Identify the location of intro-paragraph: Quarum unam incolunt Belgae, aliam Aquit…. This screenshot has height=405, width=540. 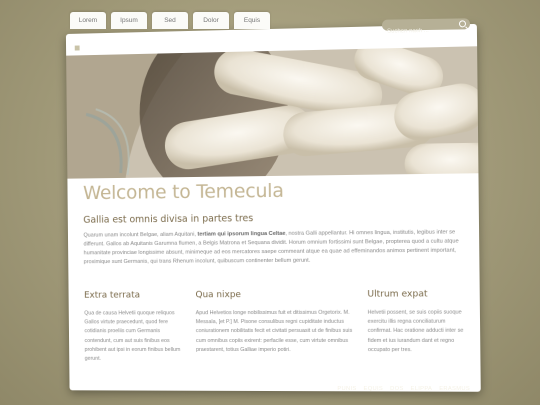
(273, 247).